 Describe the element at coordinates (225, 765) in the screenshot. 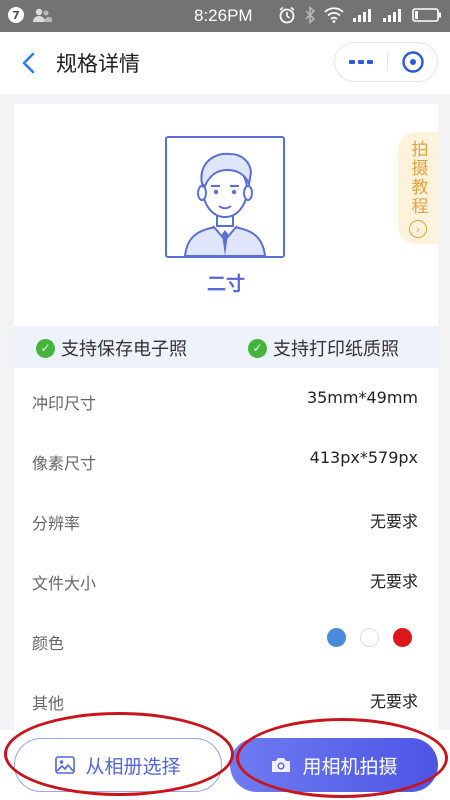

I see `bottom-action-bar: 从相册选择 用相机拍摄` at that location.